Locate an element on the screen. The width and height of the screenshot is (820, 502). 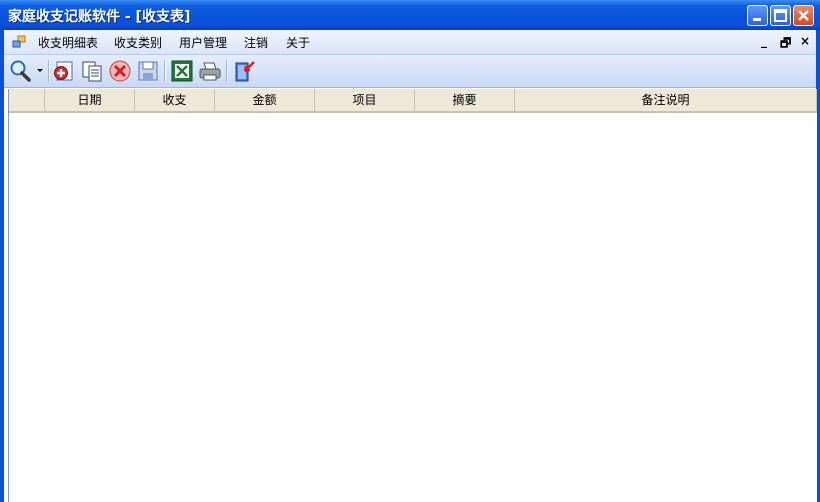
close-icon is located at coordinates (803, 15).